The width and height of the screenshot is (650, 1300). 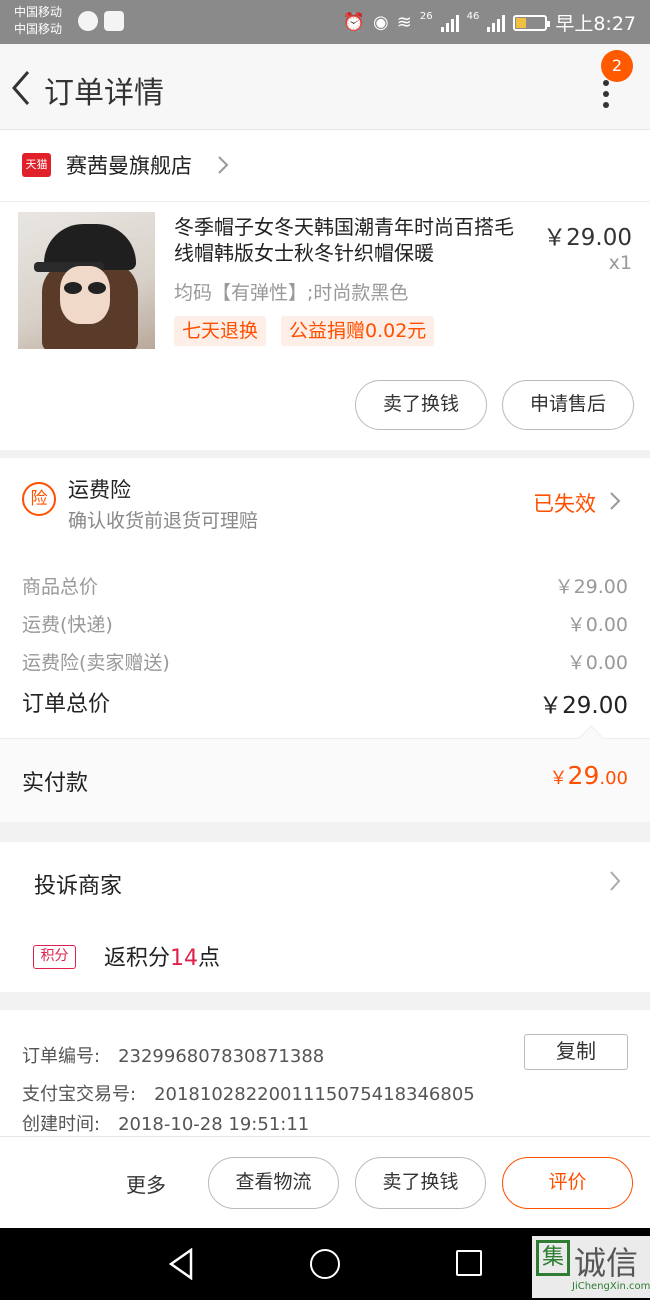 What do you see at coordinates (469, 1263) in the screenshot?
I see `nav-recent-apps-icon` at bounding box center [469, 1263].